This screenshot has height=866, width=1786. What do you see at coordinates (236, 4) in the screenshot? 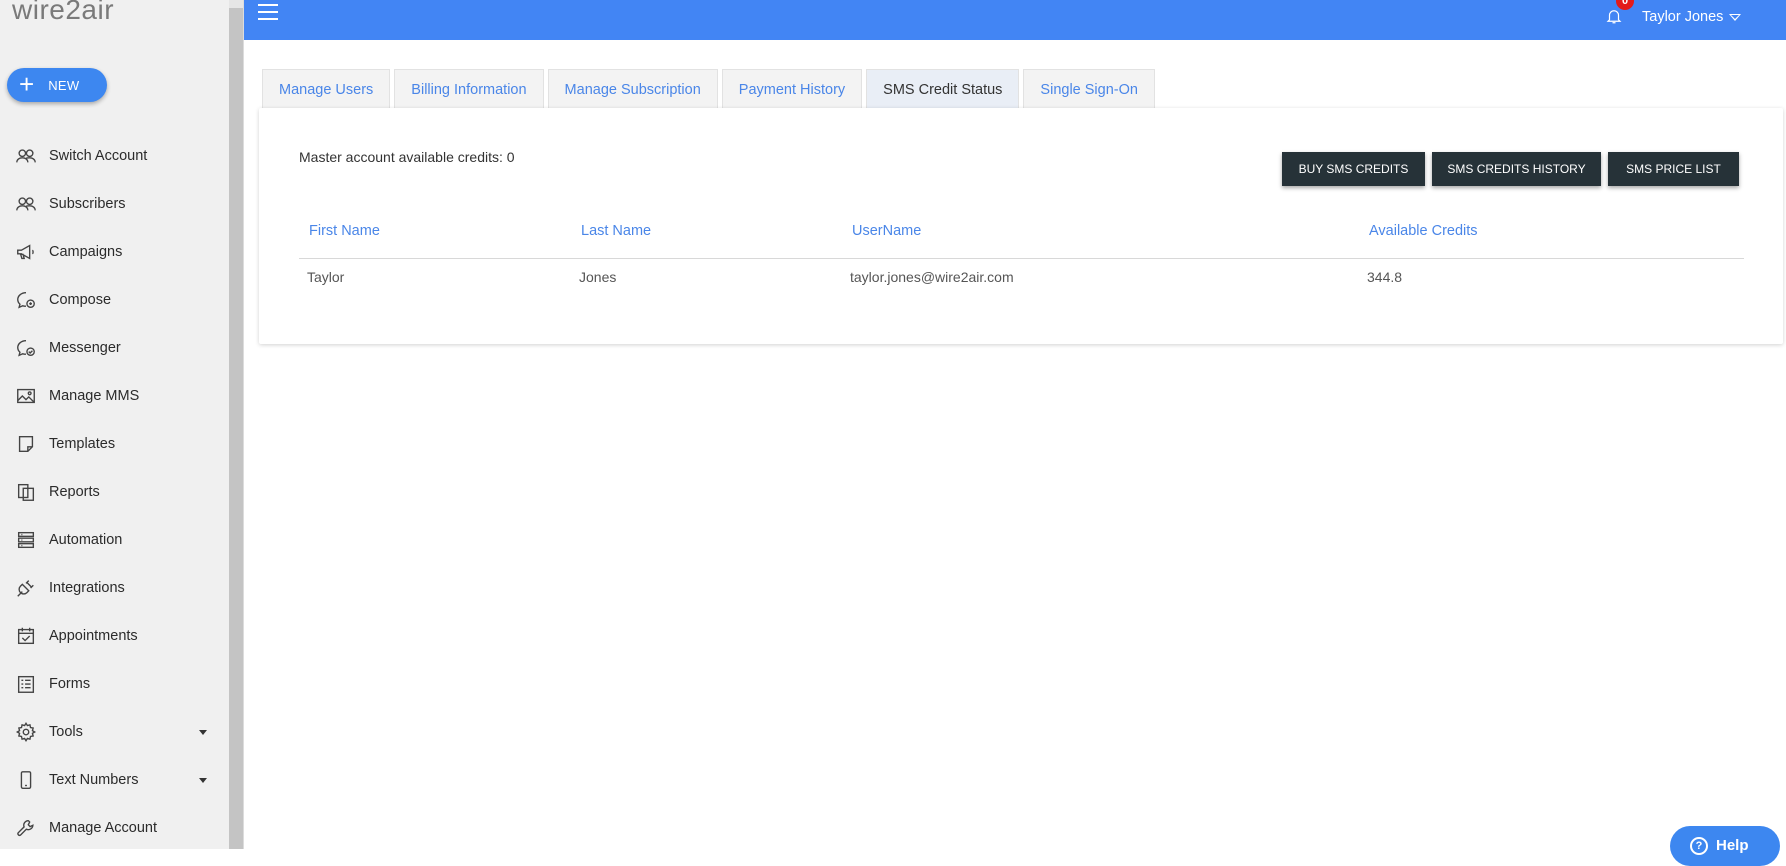
I see `scroll-up-arrow` at bounding box center [236, 4].